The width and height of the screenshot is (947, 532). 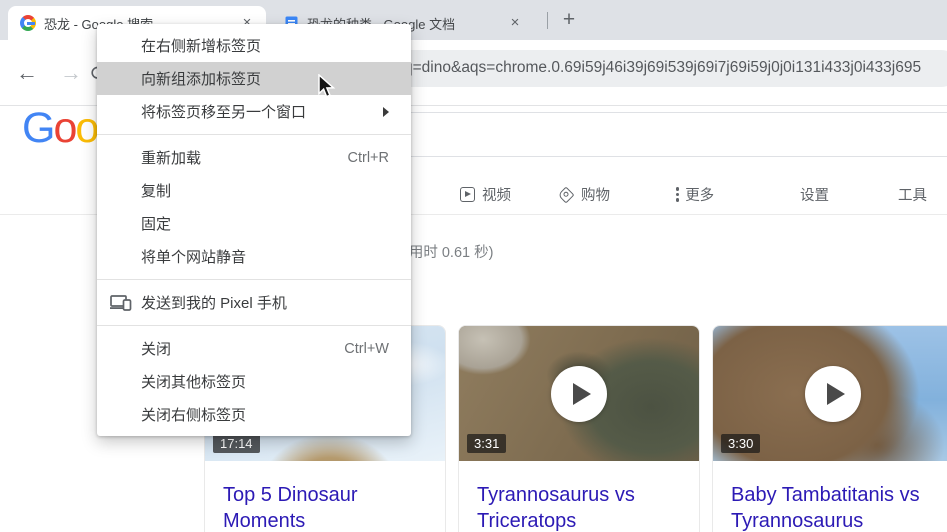 I want to click on duration-badge: 17:14, so click(x=236, y=443).